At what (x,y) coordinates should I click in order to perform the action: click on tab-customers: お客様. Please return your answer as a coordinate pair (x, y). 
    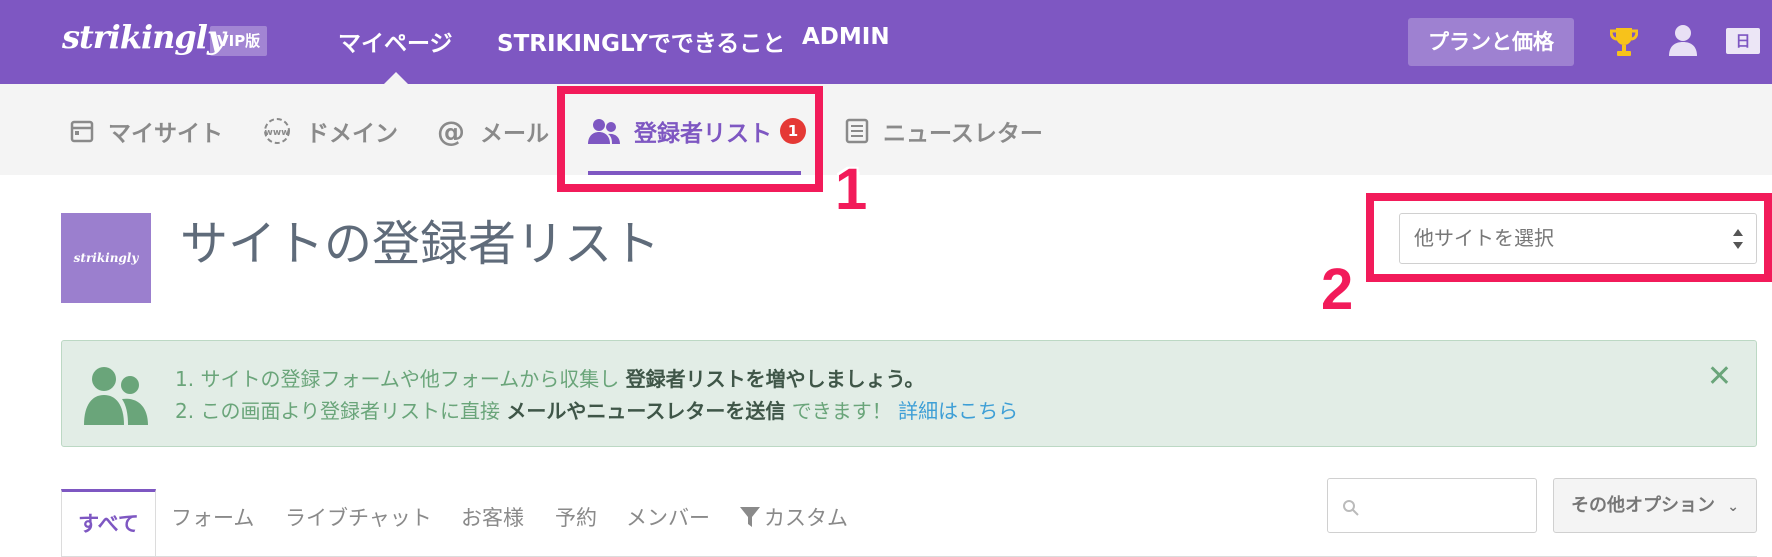
    Looking at the image, I should click on (492, 517).